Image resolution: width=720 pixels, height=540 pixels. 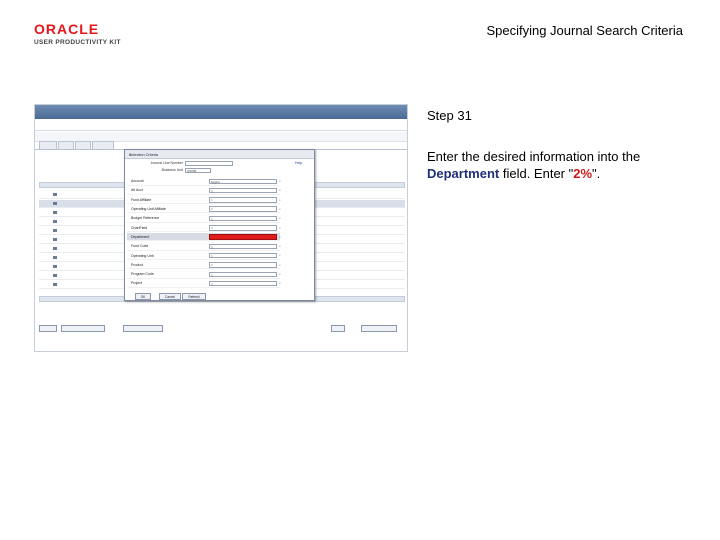 I want to click on application-header, so click(x=221, y=125).